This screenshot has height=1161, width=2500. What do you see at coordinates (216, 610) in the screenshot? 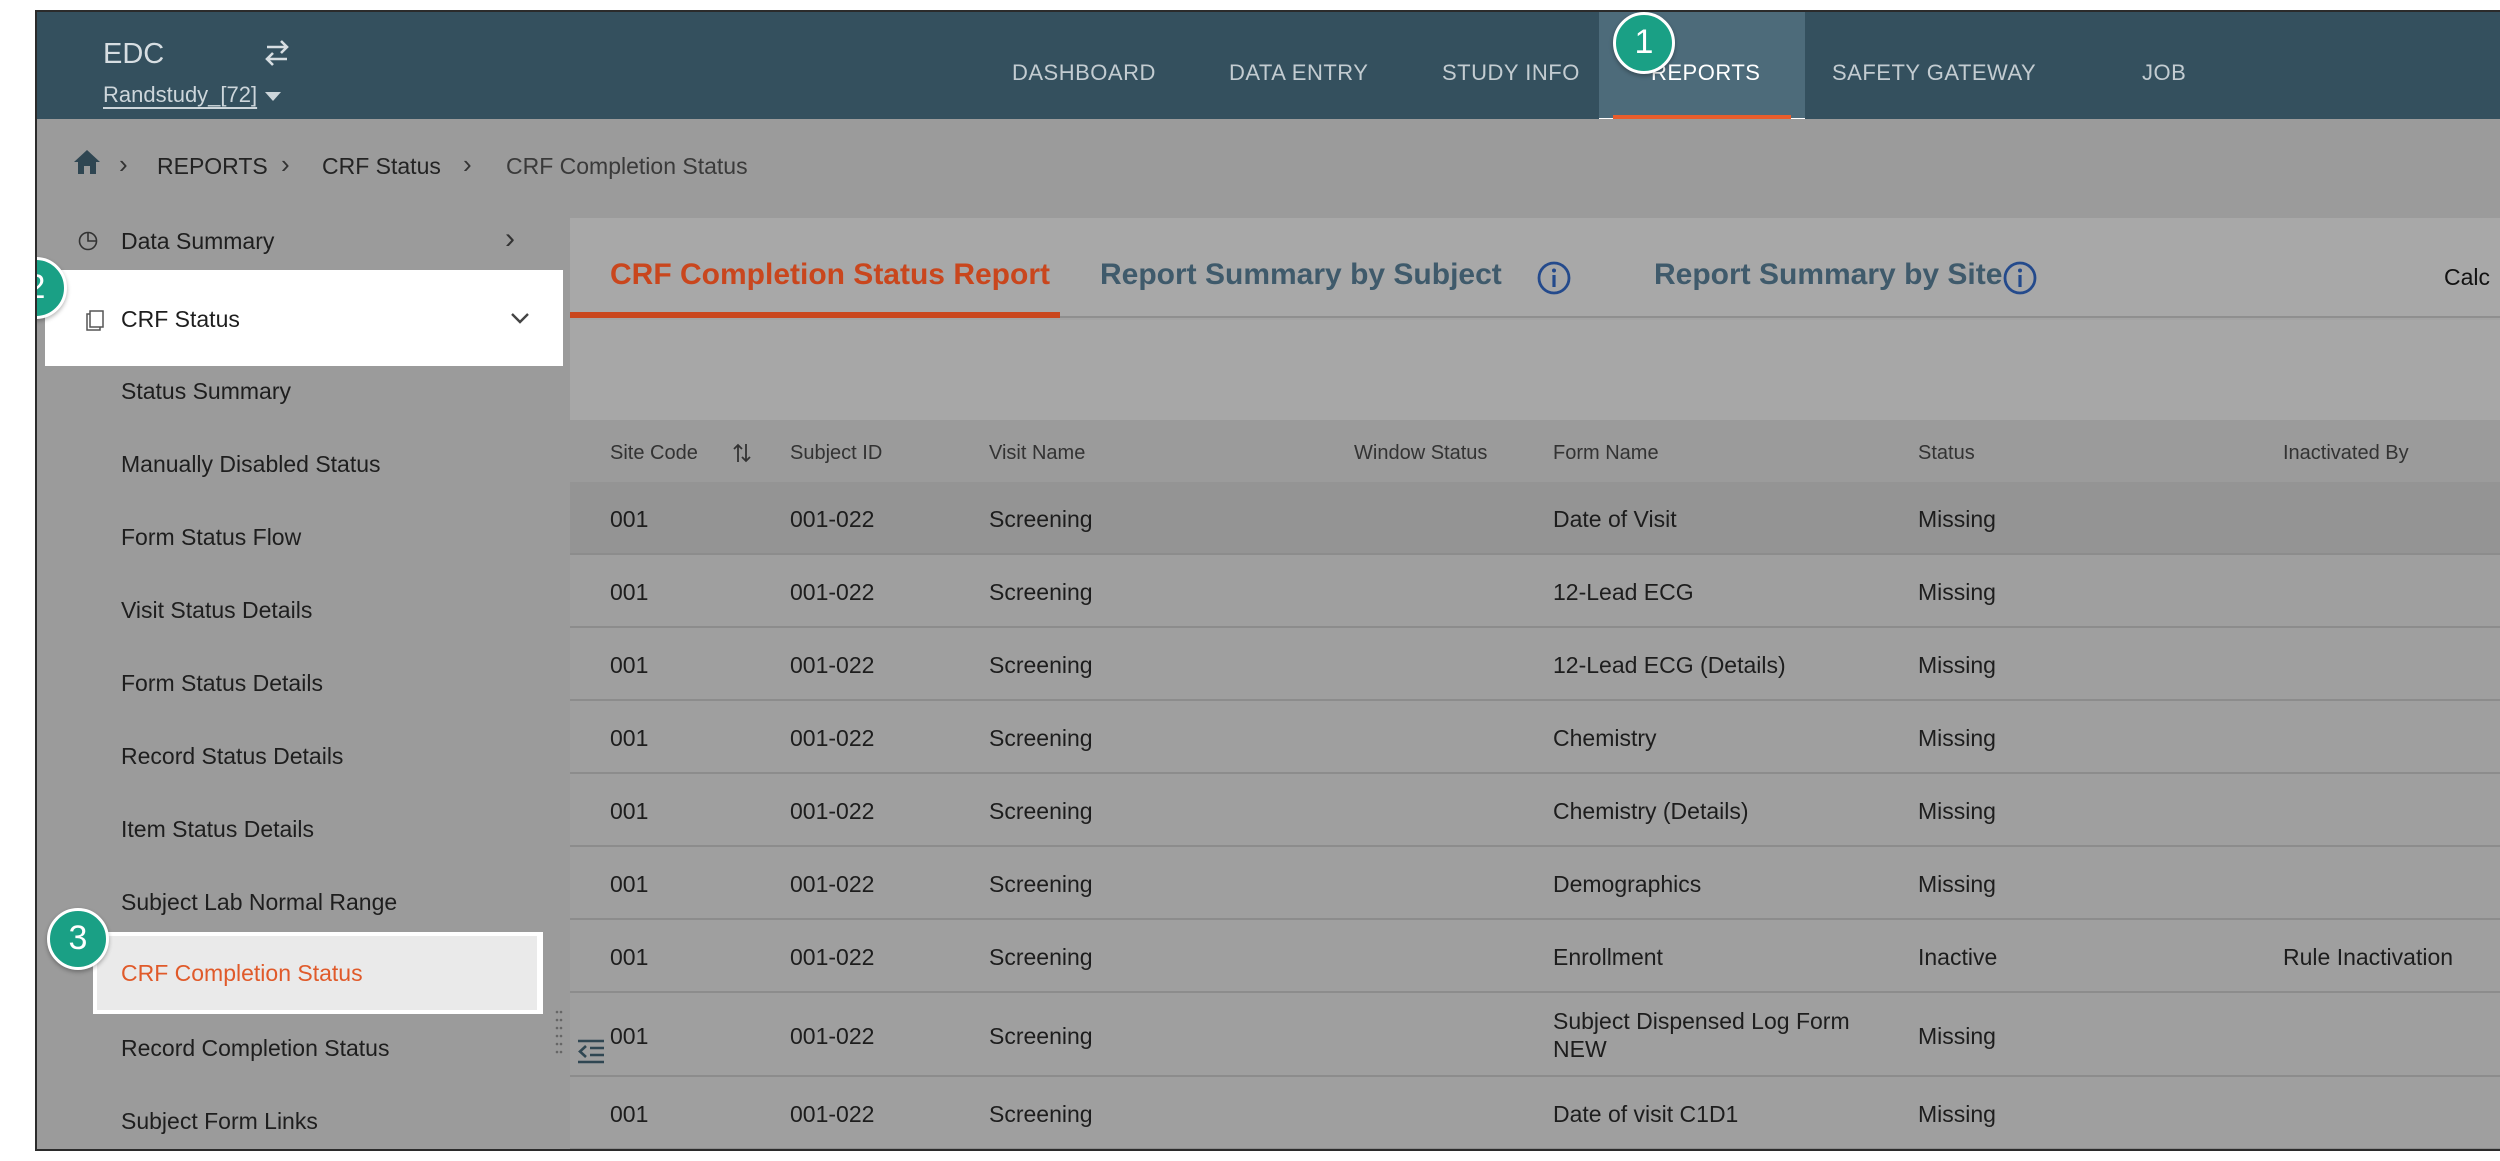
I see `sidebar-item-visit-status-details: Visit Status Details` at bounding box center [216, 610].